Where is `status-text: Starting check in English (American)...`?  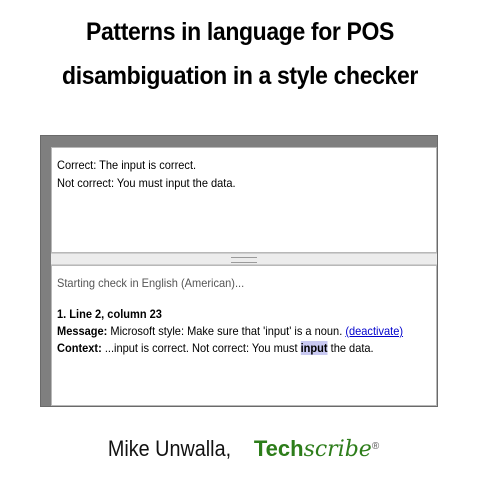 status-text: Starting check in English (American)... is located at coordinates (151, 283).